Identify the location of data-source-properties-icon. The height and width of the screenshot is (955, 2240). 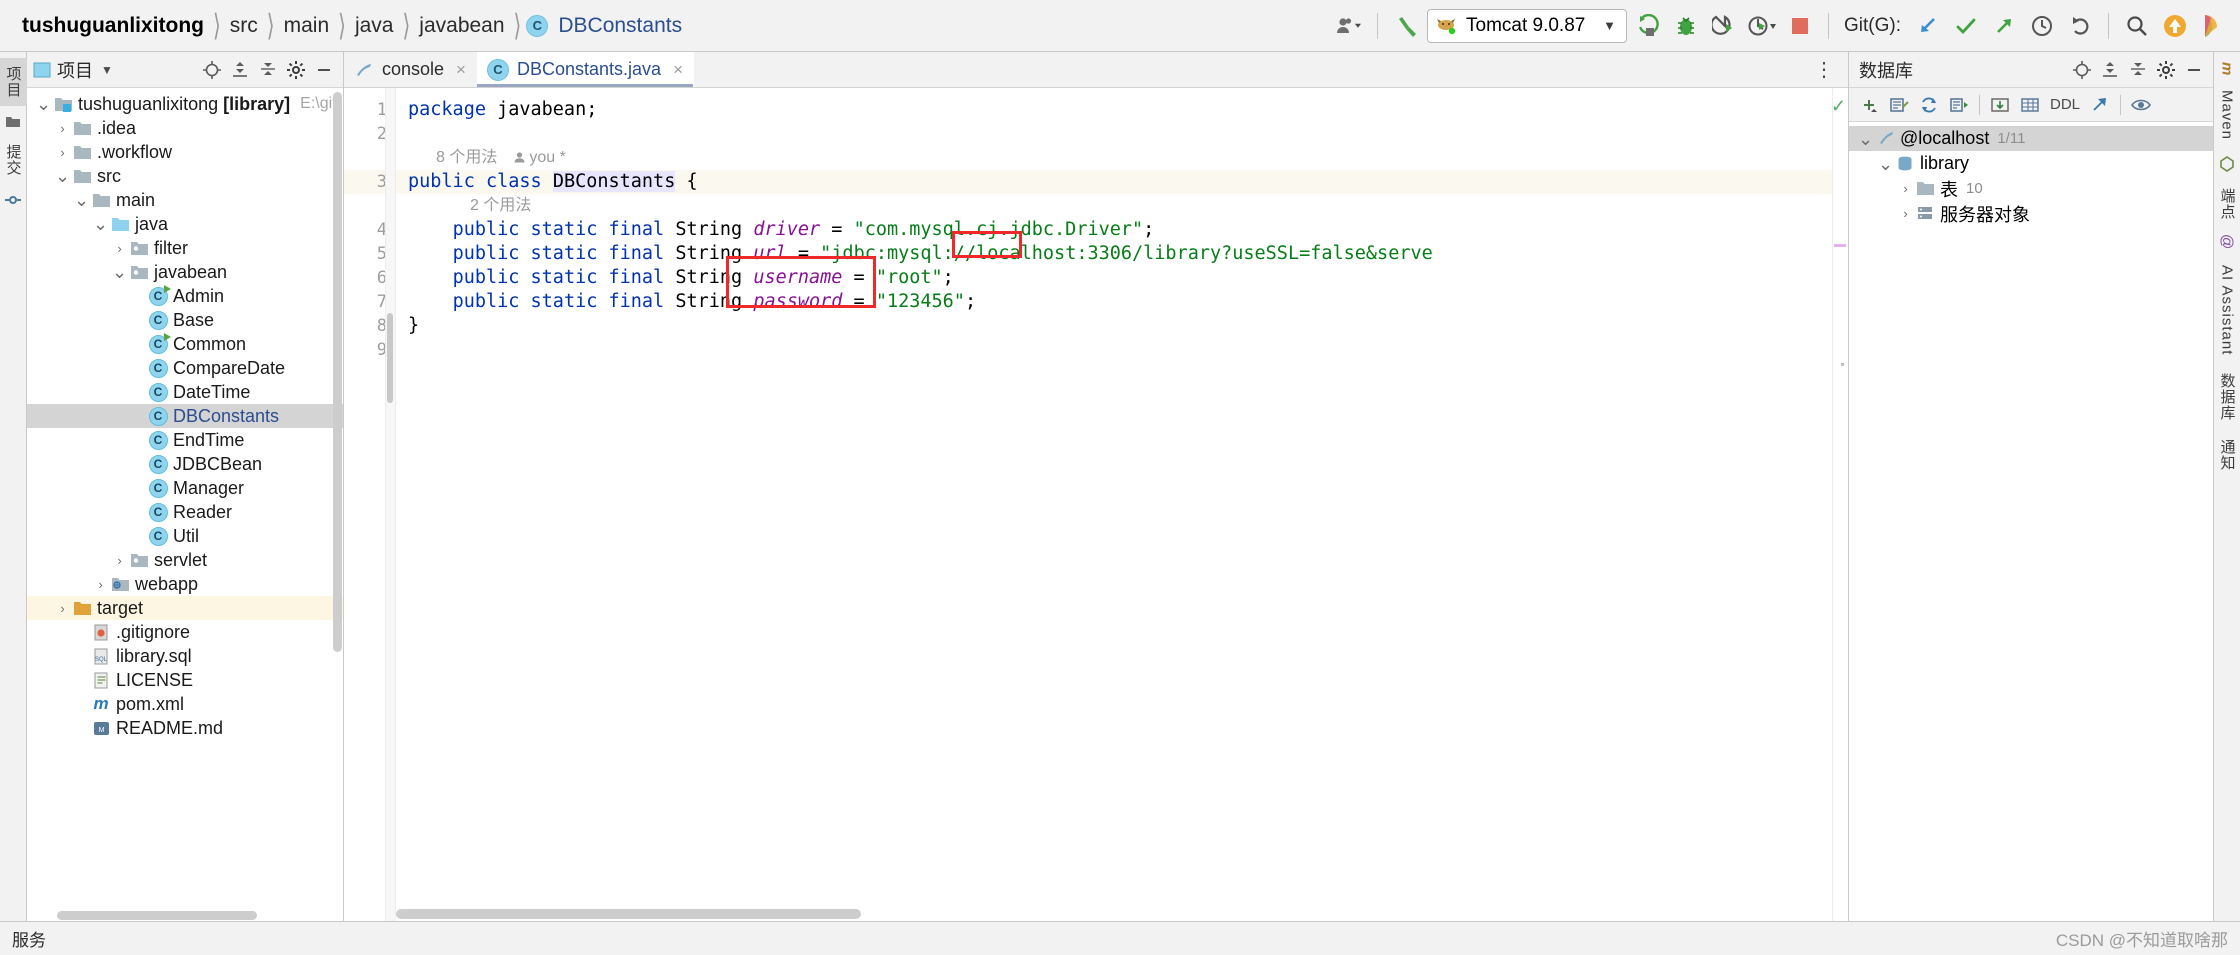
(1899, 105).